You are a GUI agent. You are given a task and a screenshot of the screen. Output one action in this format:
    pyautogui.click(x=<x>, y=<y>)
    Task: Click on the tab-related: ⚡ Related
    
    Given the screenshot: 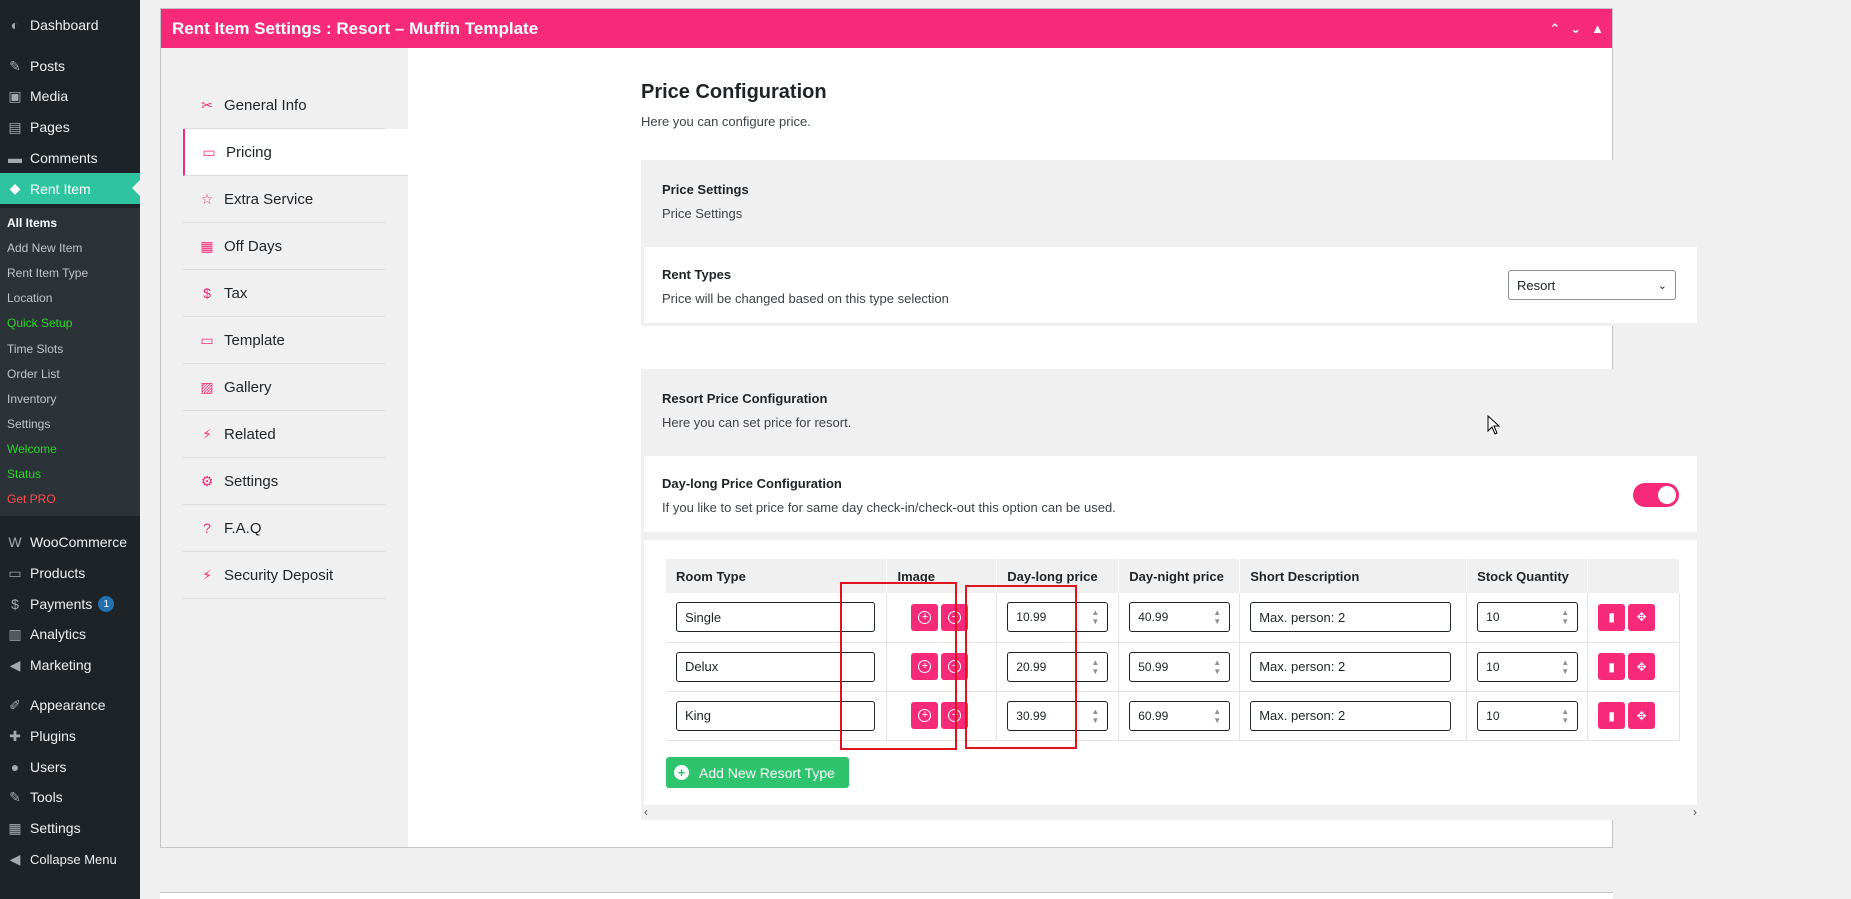 What is the action you would take?
    pyautogui.click(x=284, y=434)
    